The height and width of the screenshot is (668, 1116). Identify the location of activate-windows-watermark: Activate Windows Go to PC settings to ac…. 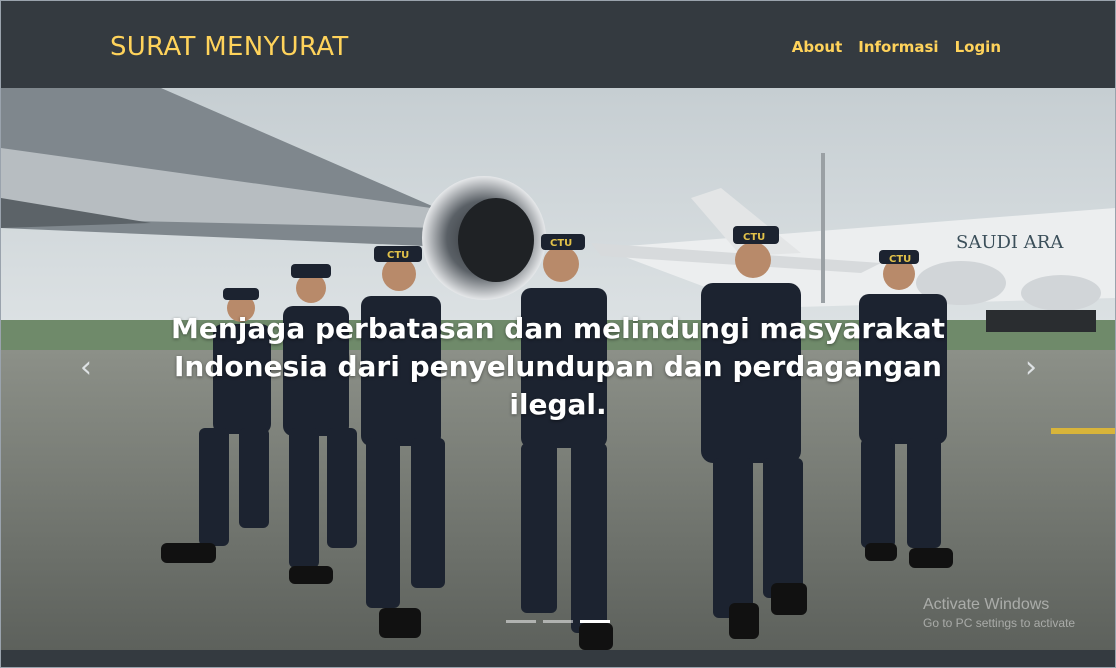
(999, 613).